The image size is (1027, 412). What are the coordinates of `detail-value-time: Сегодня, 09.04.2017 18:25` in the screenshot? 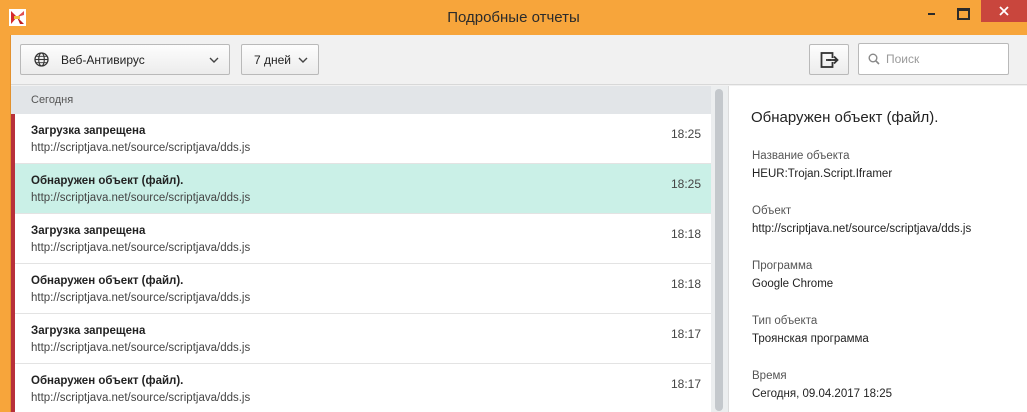 It's located at (822, 394).